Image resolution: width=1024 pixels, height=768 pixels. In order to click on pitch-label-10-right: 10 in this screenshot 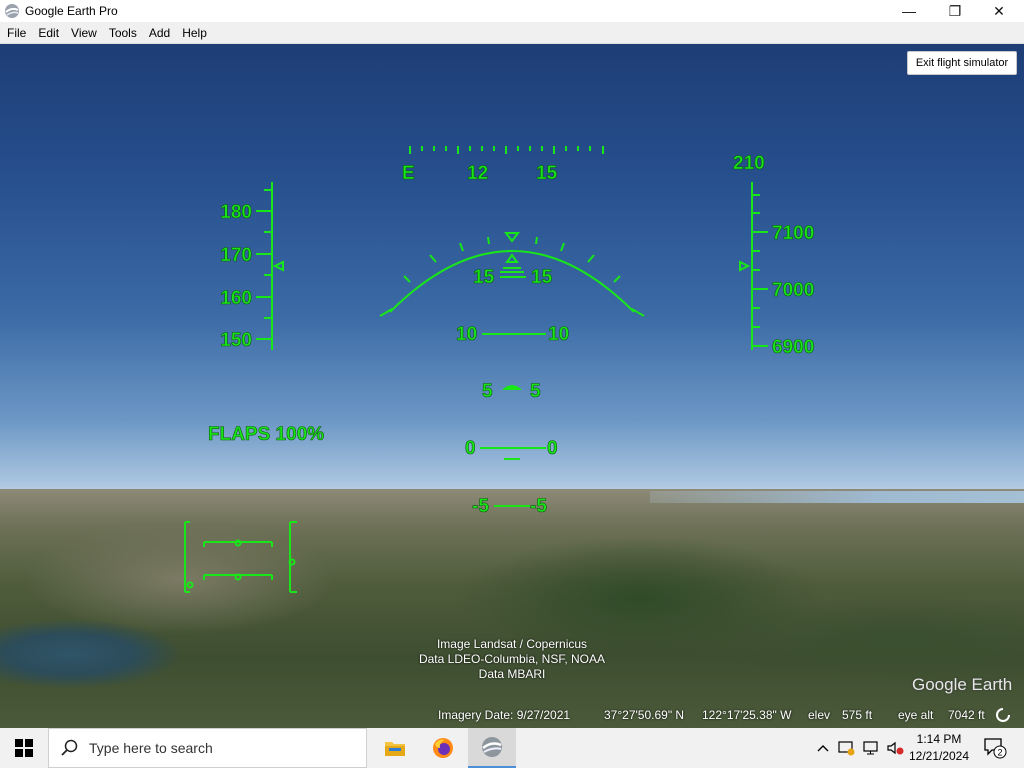, I will do `click(558, 334)`.